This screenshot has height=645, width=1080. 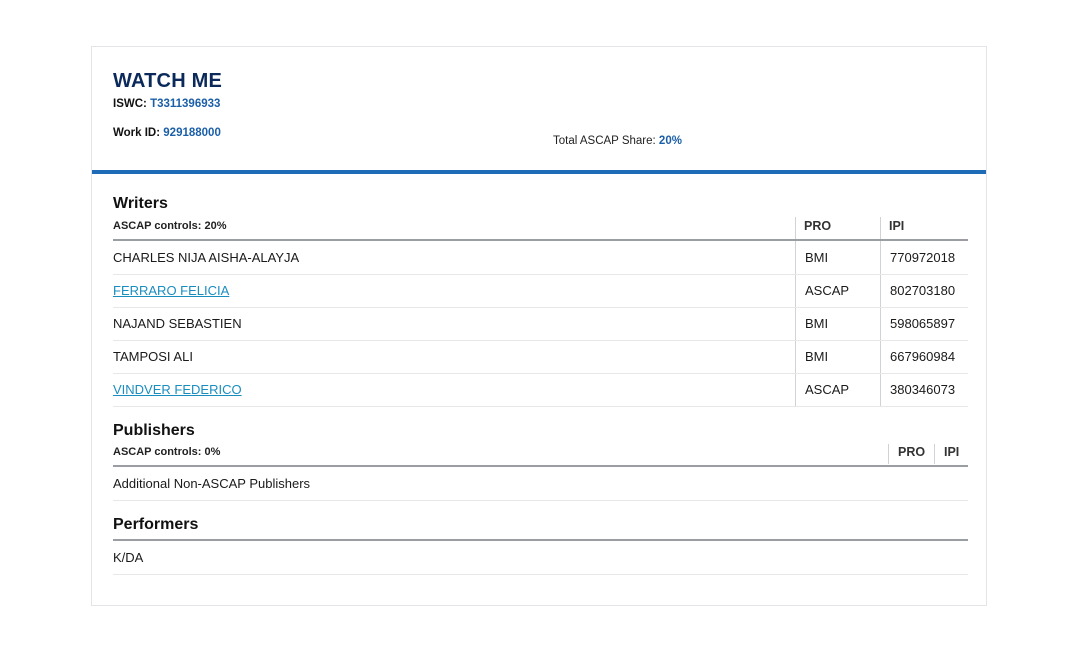 I want to click on writers-col-pro: PRO, so click(x=818, y=226).